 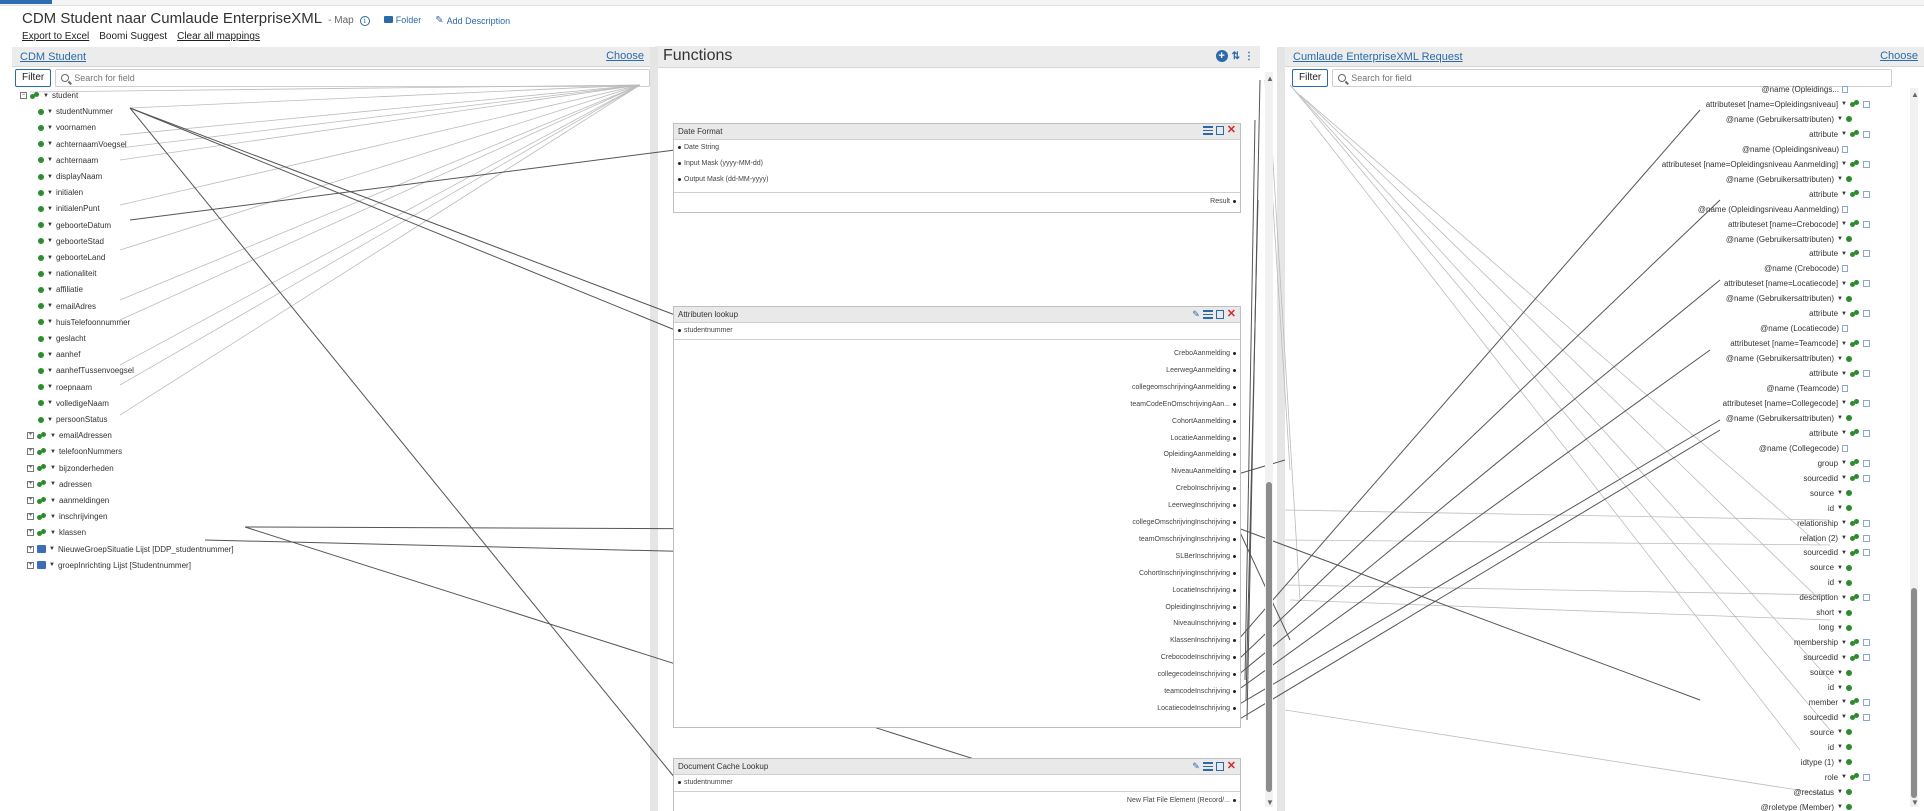 What do you see at coordinates (1187, 539) in the screenshot?
I see `function-output: teamOmschrijvingInschrijving` at bounding box center [1187, 539].